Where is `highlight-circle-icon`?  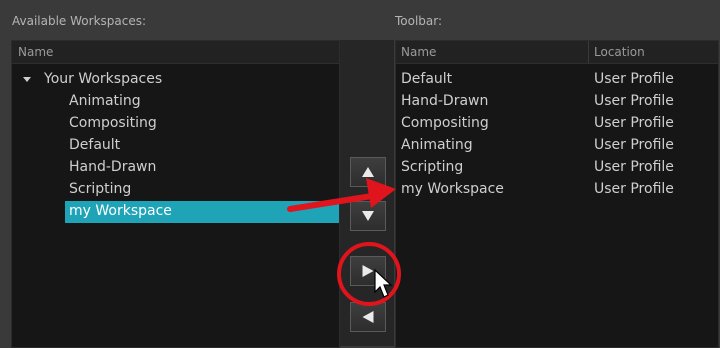 highlight-circle-icon is located at coordinates (369, 274).